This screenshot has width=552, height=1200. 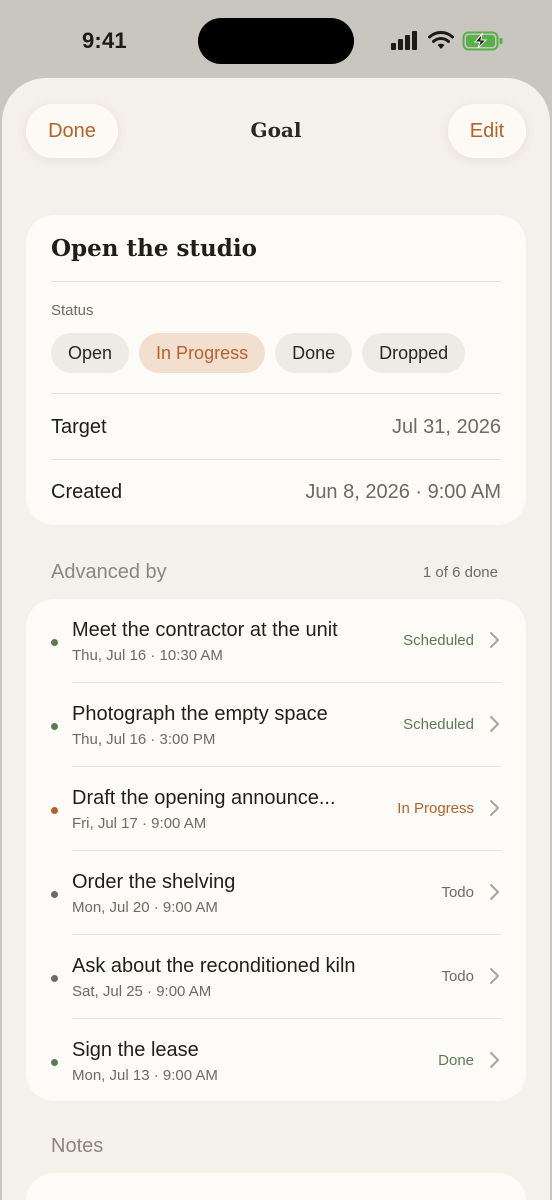 I want to click on task-title: Ask about the reconditioned kiln, so click(x=214, y=966).